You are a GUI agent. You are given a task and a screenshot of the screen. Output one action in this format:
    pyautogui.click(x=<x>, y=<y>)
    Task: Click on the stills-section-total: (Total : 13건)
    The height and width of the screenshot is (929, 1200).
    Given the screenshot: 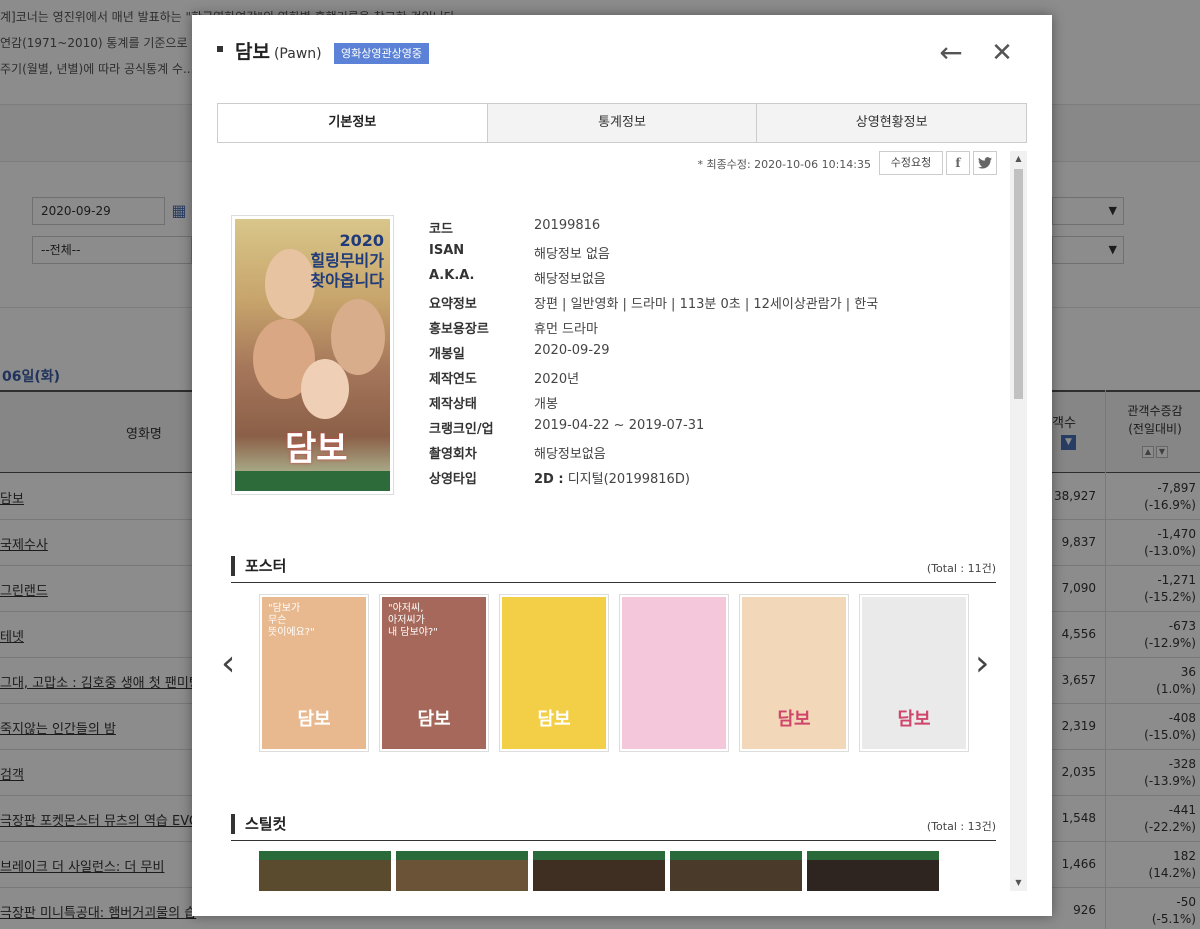 What is the action you would take?
    pyautogui.click(x=961, y=826)
    